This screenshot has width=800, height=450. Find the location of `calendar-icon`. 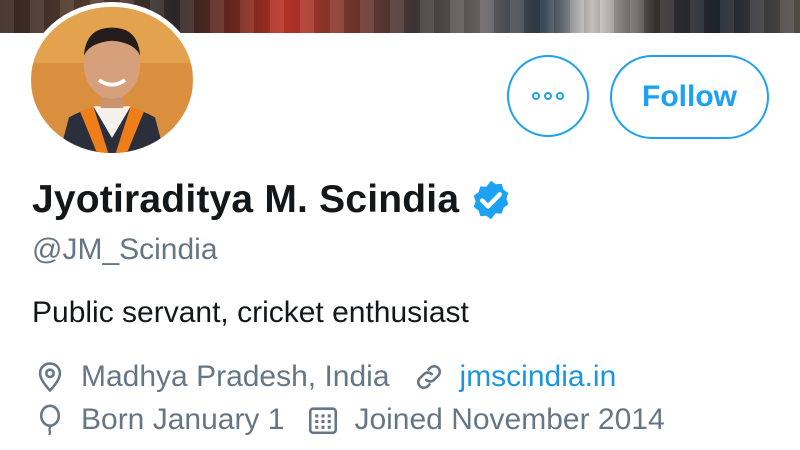

calendar-icon is located at coordinates (323, 421).